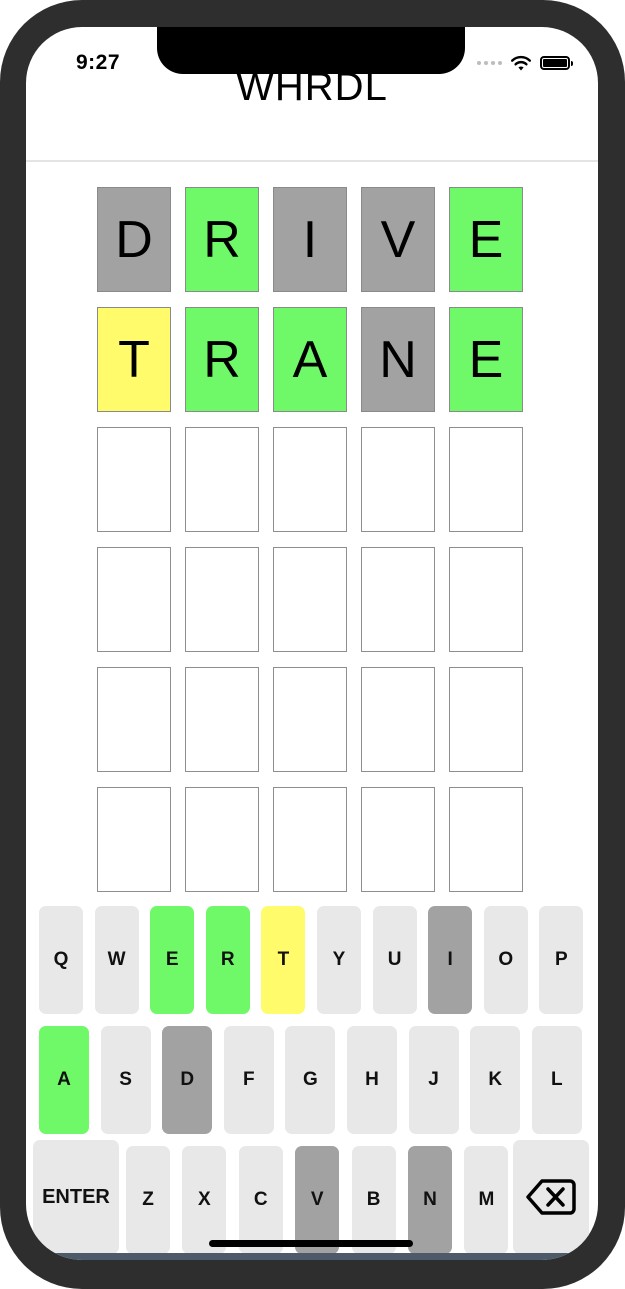 The height and width of the screenshot is (1289, 625). What do you see at coordinates (187, 1080) in the screenshot?
I see `key-d: D` at bounding box center [187, 1080].